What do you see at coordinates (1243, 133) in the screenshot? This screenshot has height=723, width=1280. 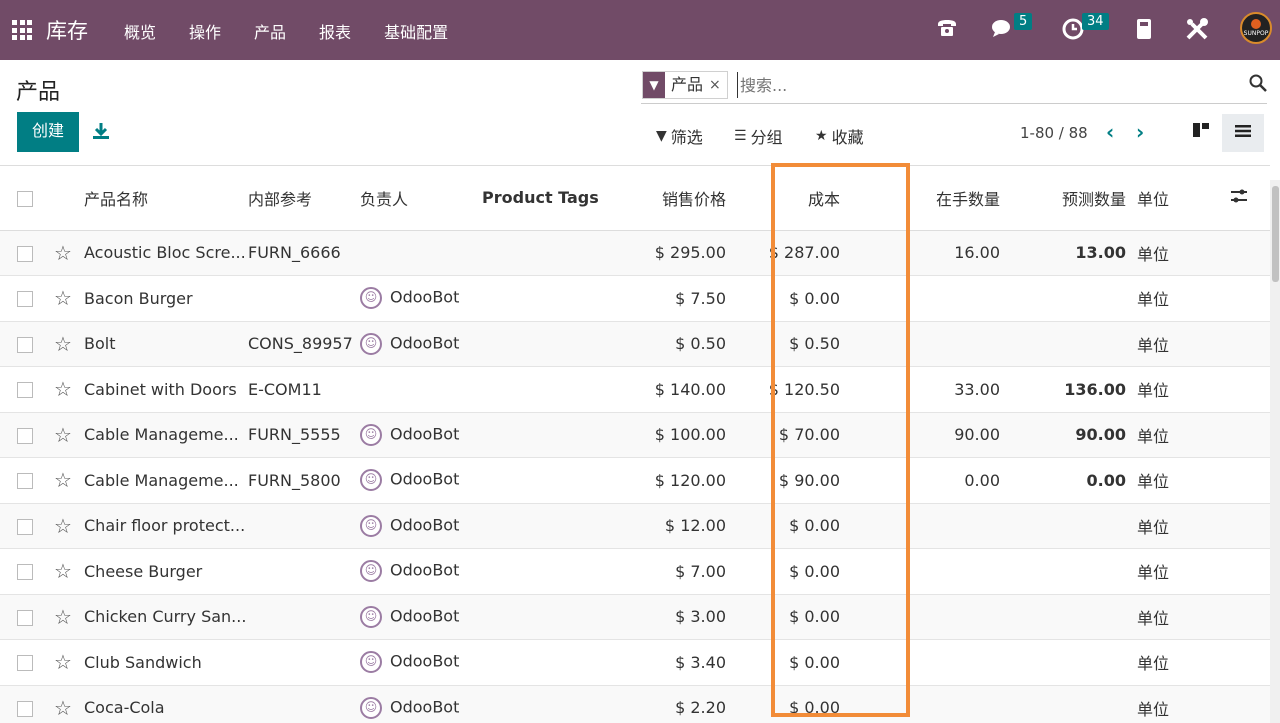 I see `list-view-icon` at bounding box center [1243, 133].